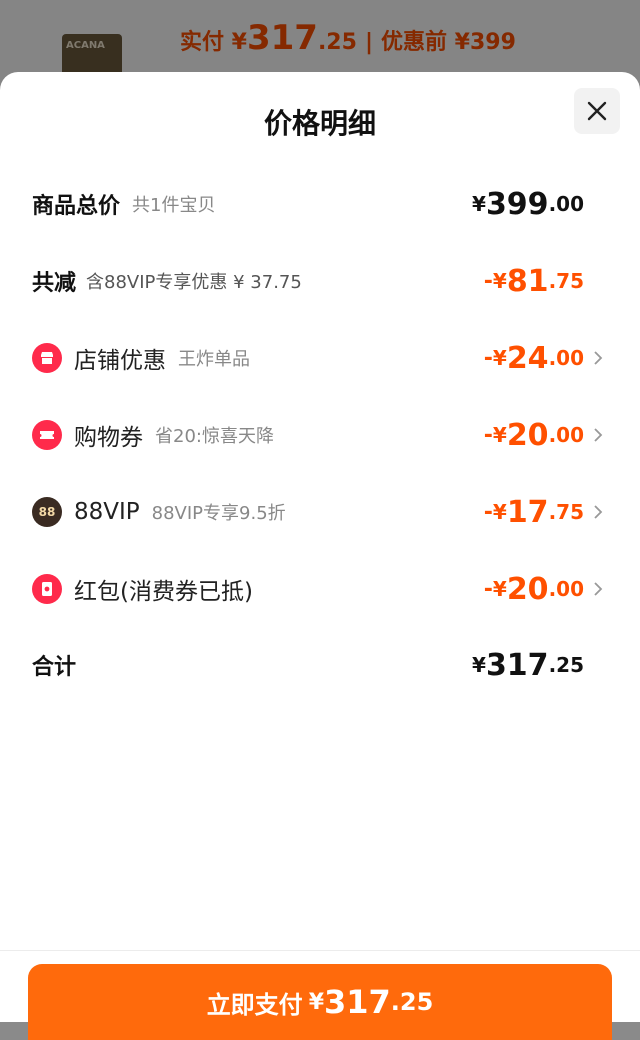 This screenshot has width=640, height=1040. I want to click on total-reduce-price: - ¥81.75, so click(534, 281).